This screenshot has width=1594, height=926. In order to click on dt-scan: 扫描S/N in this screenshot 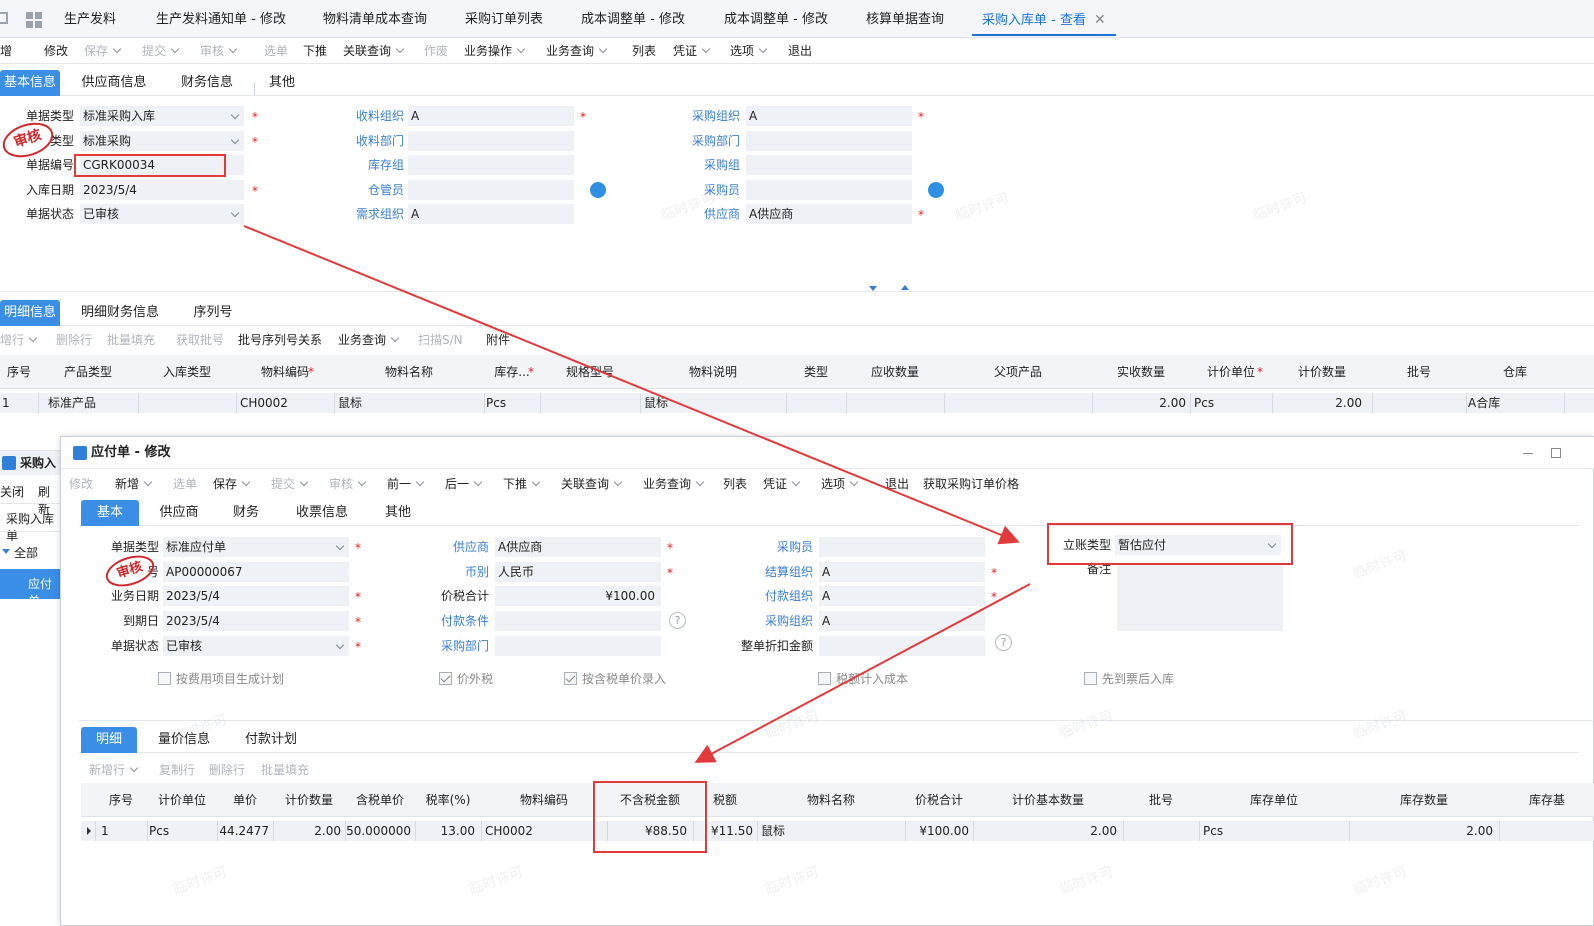, I will do `click(440, 340)`.